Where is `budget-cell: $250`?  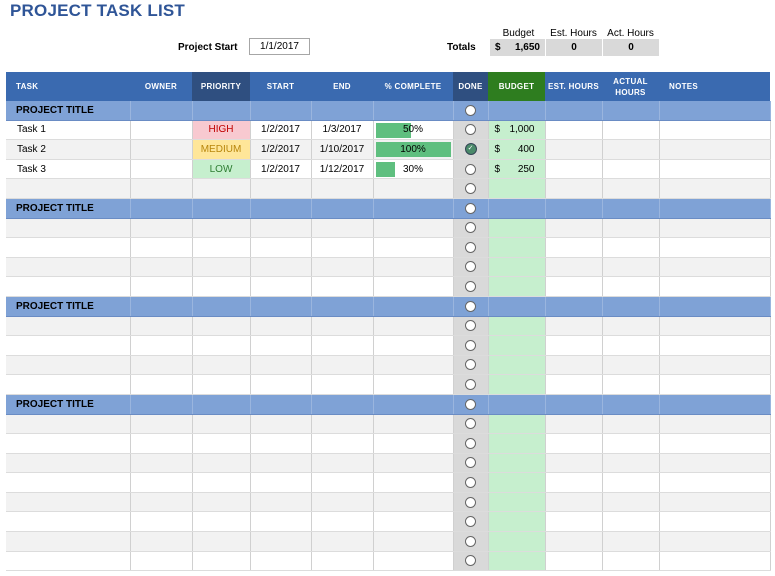 budget-cell: $250 is located at coordinates (517, 169).